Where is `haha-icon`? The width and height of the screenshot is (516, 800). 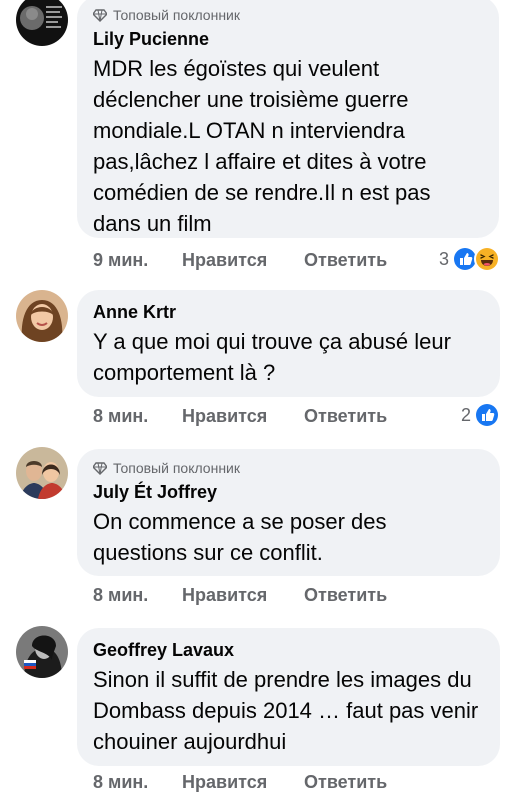 haha-icon is located at coordinates (487, 259).